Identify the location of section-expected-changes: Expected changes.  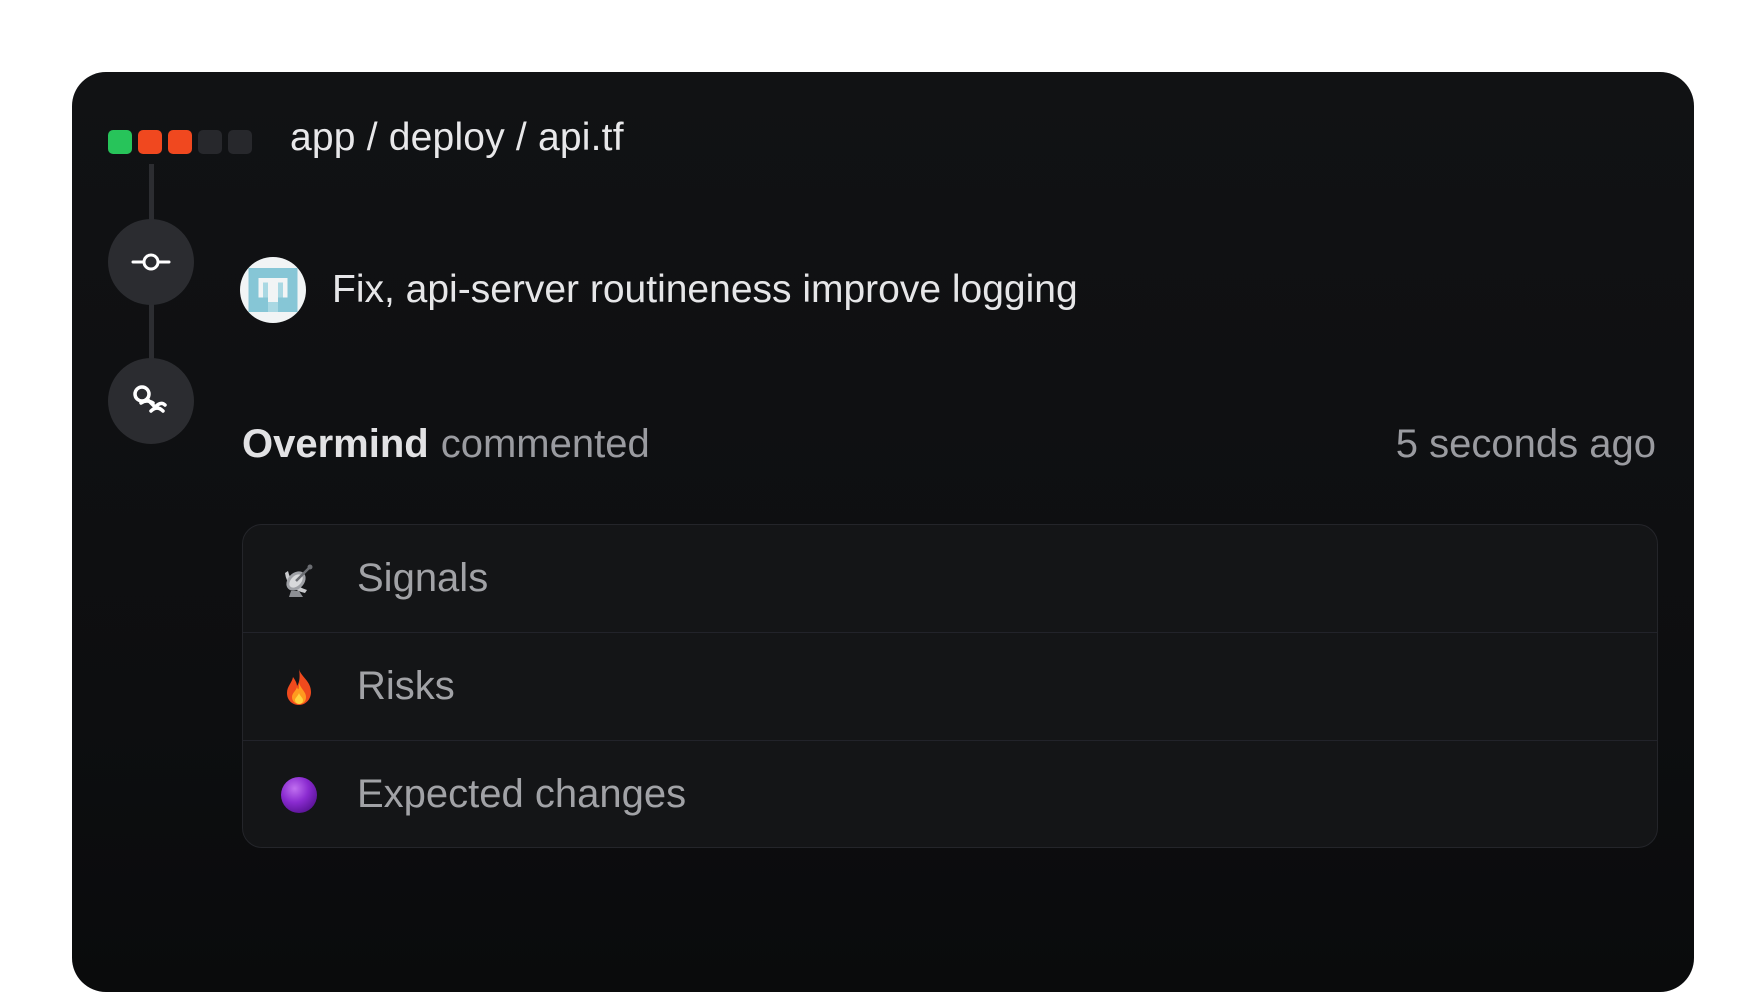
(950, 794).